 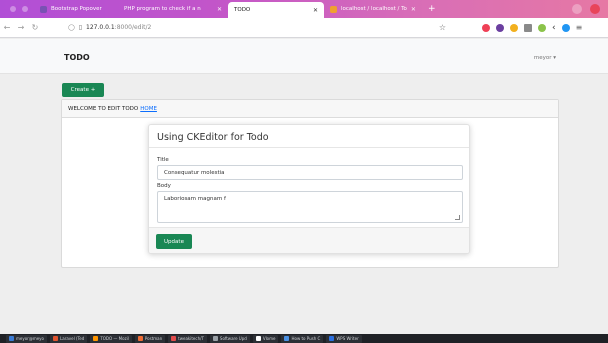 I want to click on postman-icon, so click(x=140, y=338).